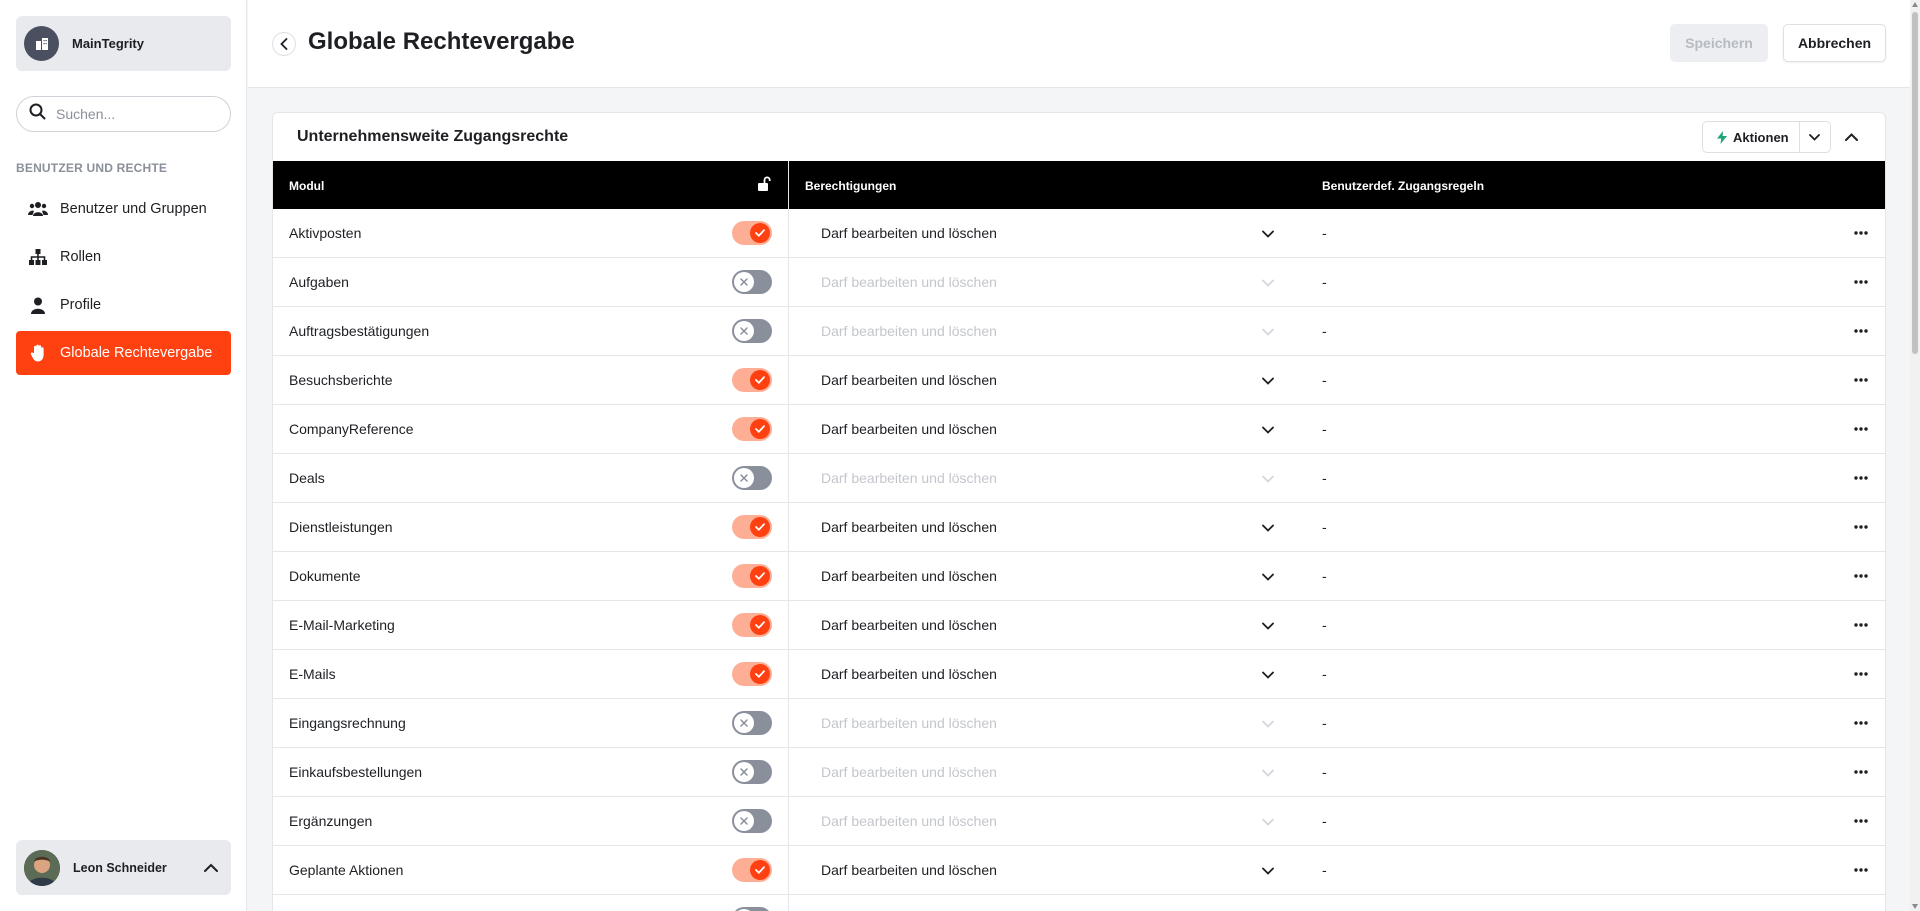 The height and width of the screenshot is (911, 1920). Describe the element at coordinates (1834, 43) in the screenshot. I see `cancel-button: Abbrechen` at that location.